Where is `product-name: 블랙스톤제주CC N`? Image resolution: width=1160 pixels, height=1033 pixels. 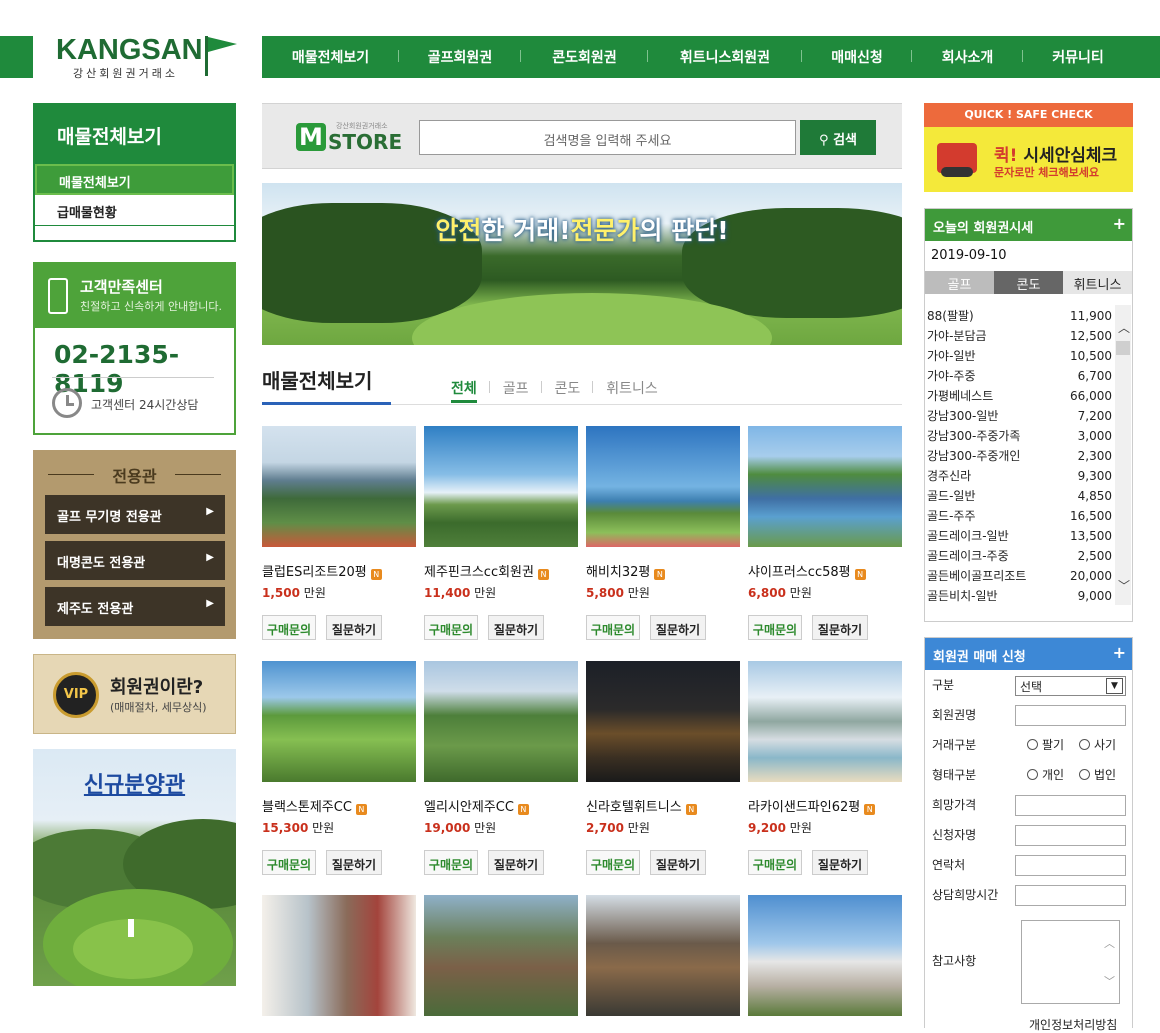
product-name: 블랙스톤제주CC N is located at coordinates (339, 805).